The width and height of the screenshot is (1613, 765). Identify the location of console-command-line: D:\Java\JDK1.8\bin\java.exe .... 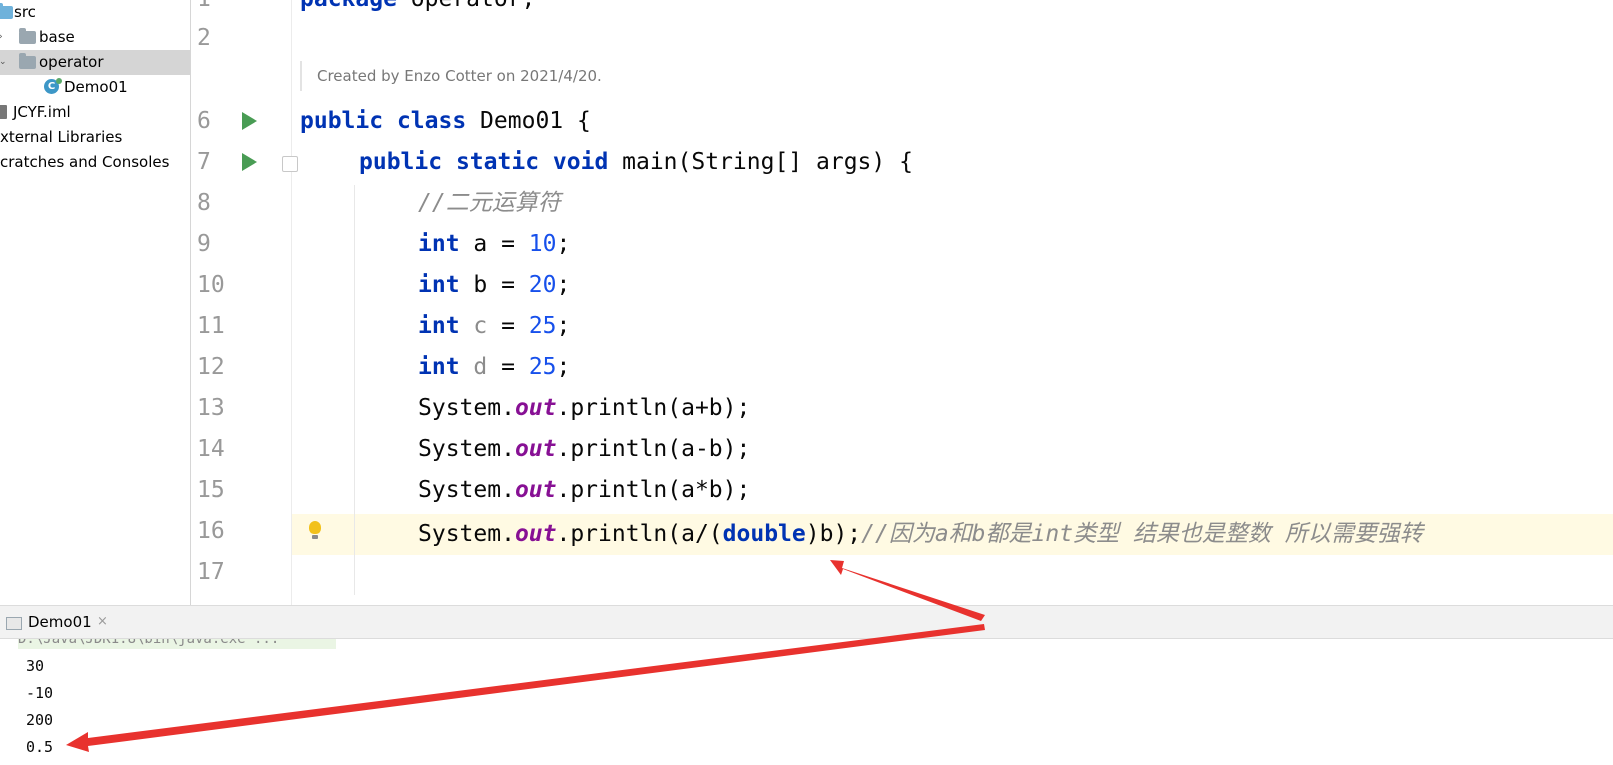
(177, 644).